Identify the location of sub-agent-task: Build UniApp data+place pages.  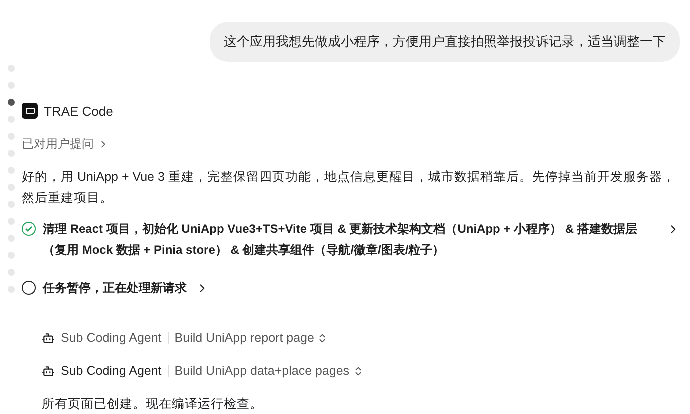
(269, 371).